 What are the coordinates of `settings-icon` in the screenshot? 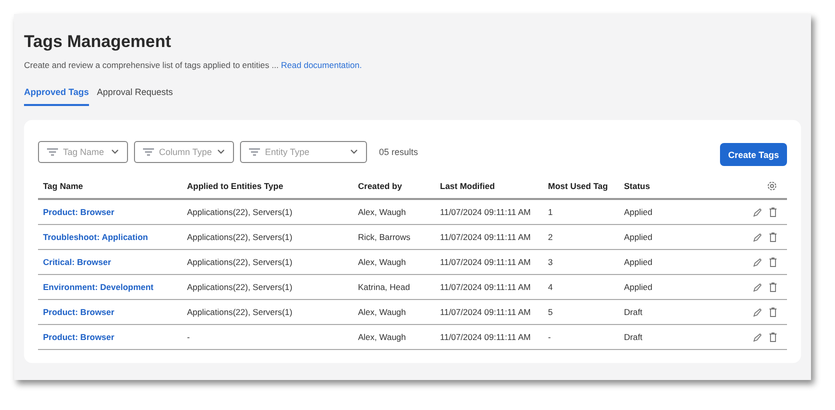 It's located at (772, 186).